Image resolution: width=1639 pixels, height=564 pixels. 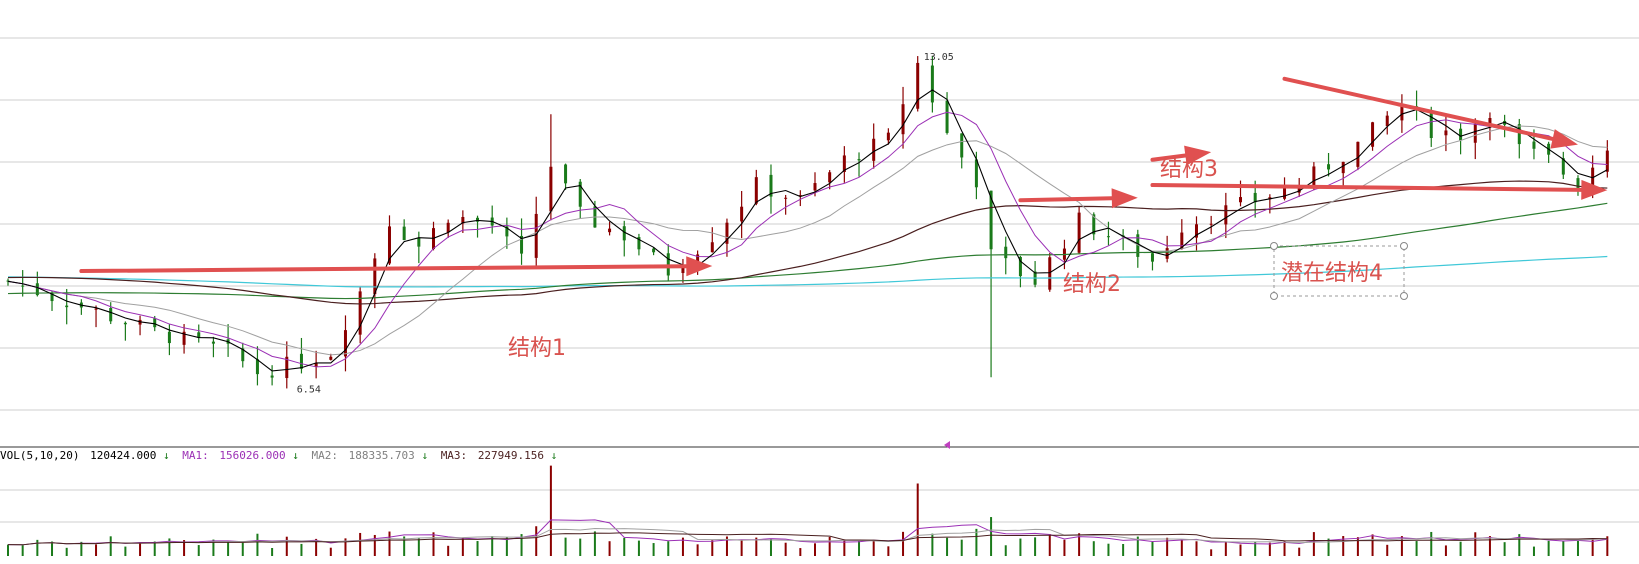 What do you see at coordinates (939, 57) in the screenshot?
I see `max-price-label: 13.05` at bounding box center [939, 57].